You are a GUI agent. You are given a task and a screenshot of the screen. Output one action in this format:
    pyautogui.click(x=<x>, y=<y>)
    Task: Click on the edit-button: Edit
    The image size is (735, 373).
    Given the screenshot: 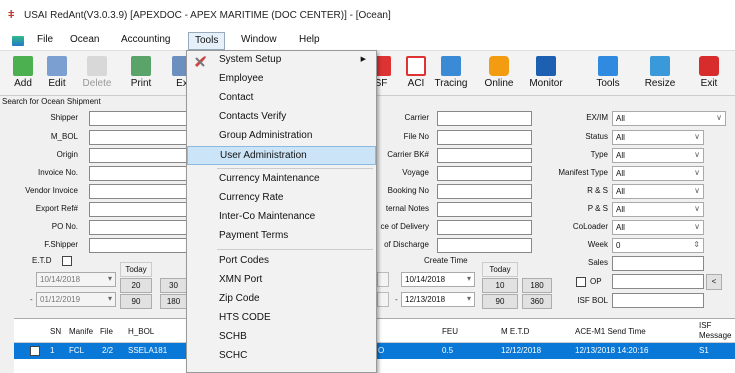 What is the action you would take?
    pyautogui.click(x=57, y=74)
    